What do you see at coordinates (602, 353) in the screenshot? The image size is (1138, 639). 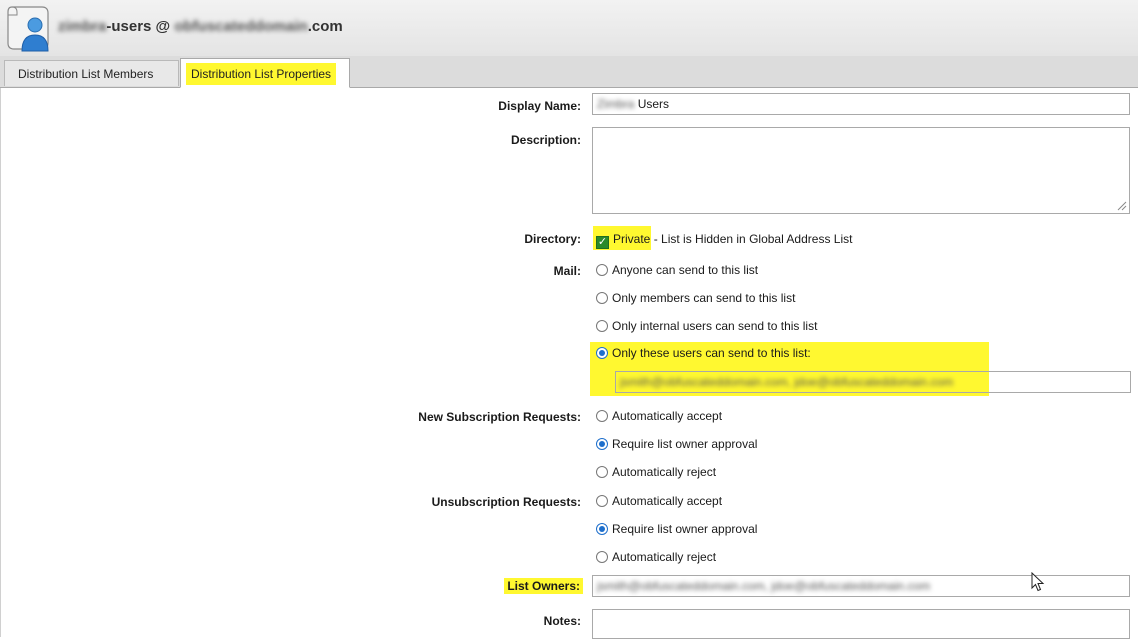 I see `mail-radio-these-users` at bounding box center [602, 353].